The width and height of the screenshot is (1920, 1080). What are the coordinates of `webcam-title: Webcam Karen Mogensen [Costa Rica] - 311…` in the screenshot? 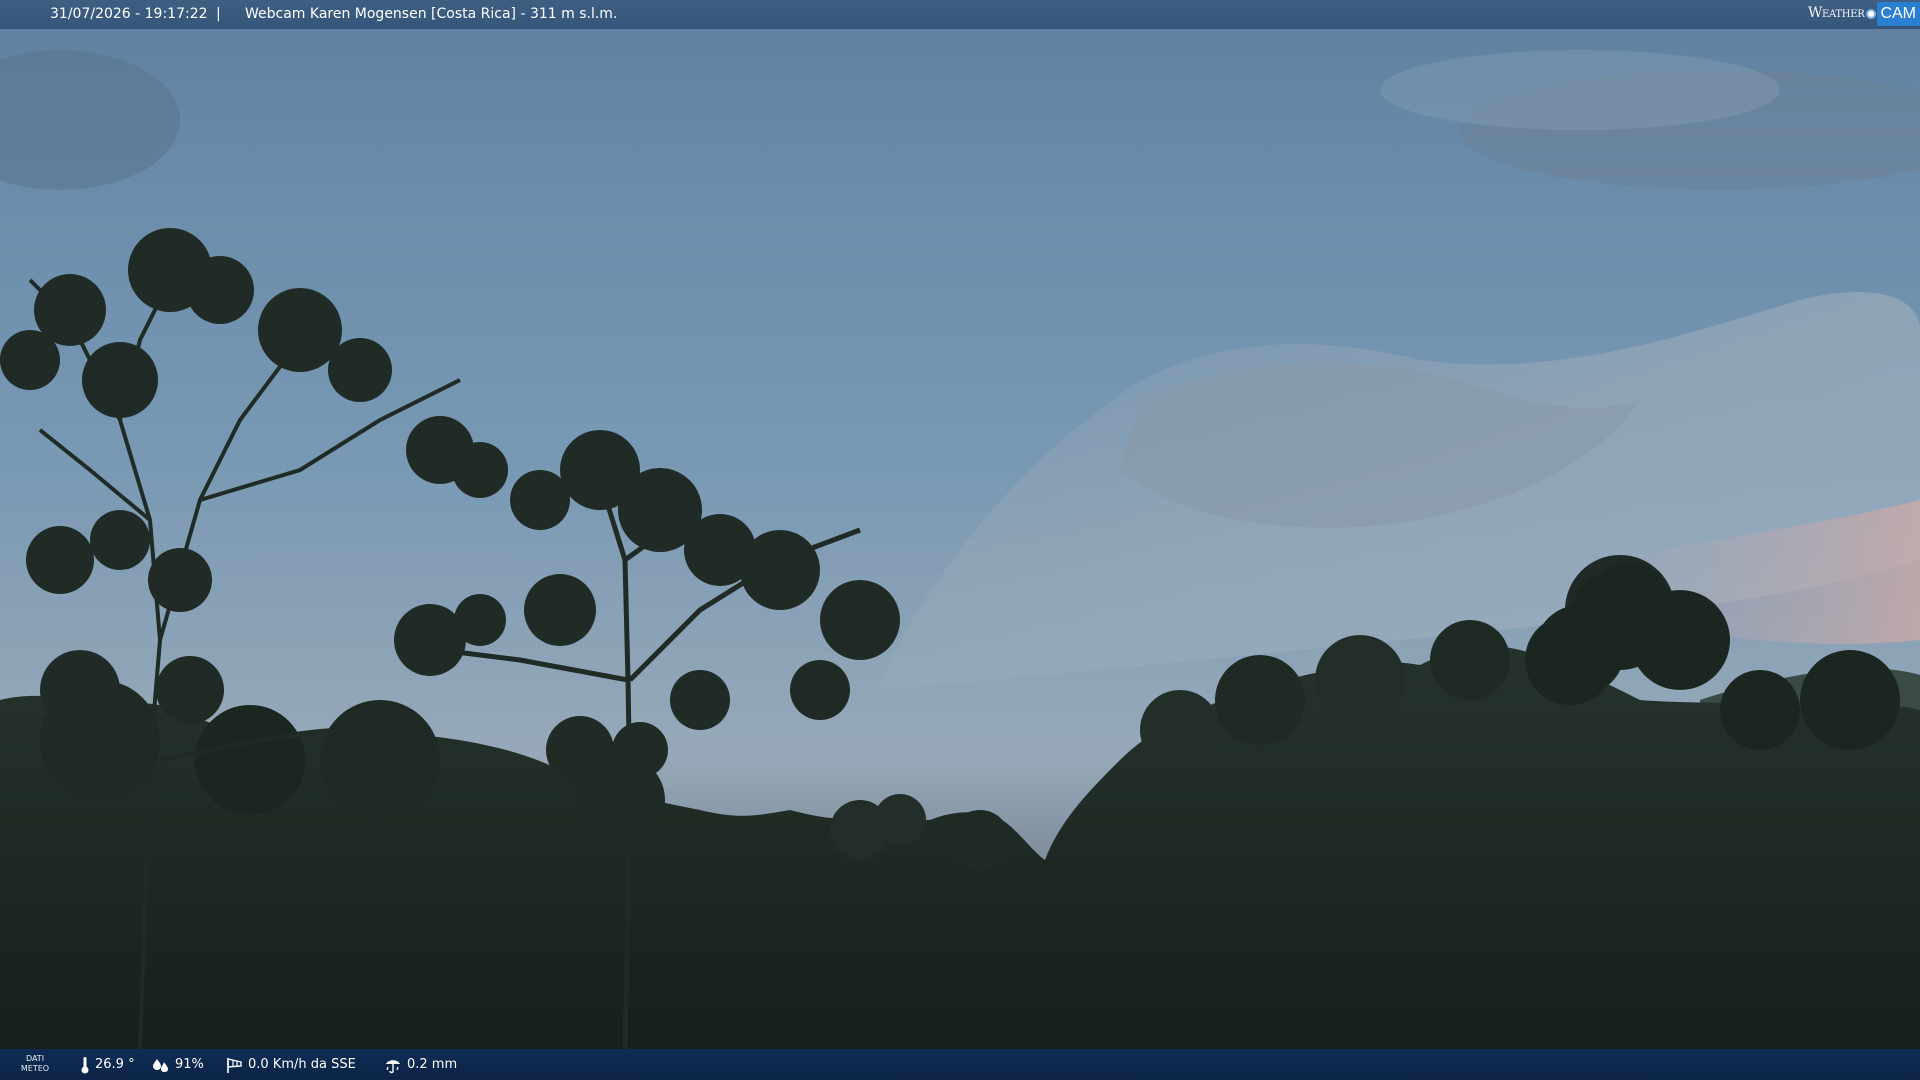 It's located at (431, 14).